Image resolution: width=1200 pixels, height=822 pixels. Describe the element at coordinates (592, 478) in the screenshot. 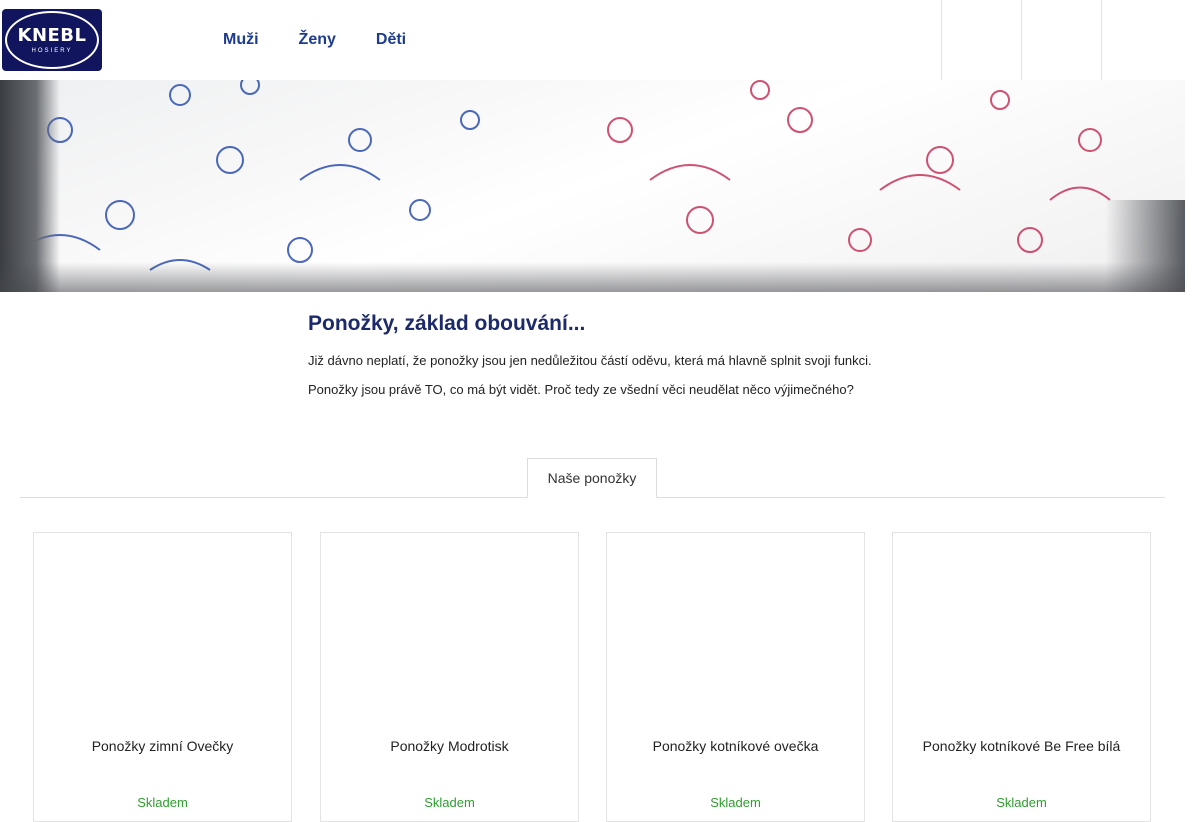

I see `tab-nase-ponozky: Naše ponožky` at that location.